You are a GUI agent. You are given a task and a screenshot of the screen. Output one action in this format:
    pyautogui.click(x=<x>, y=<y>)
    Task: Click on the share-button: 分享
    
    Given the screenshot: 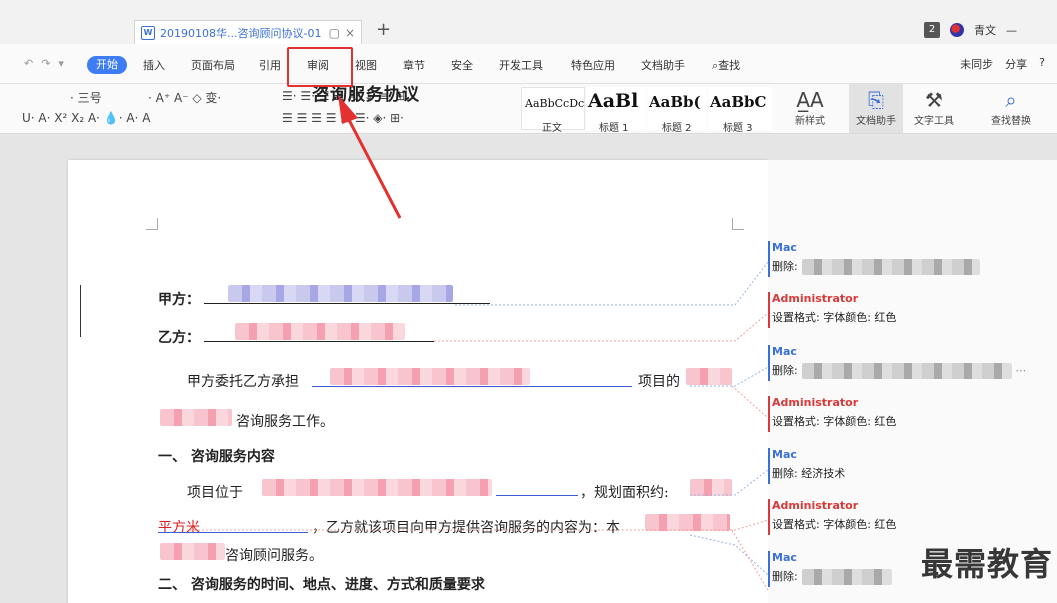 What is the action you would take?
    pyautogui.click(x=1016, y=64)
    